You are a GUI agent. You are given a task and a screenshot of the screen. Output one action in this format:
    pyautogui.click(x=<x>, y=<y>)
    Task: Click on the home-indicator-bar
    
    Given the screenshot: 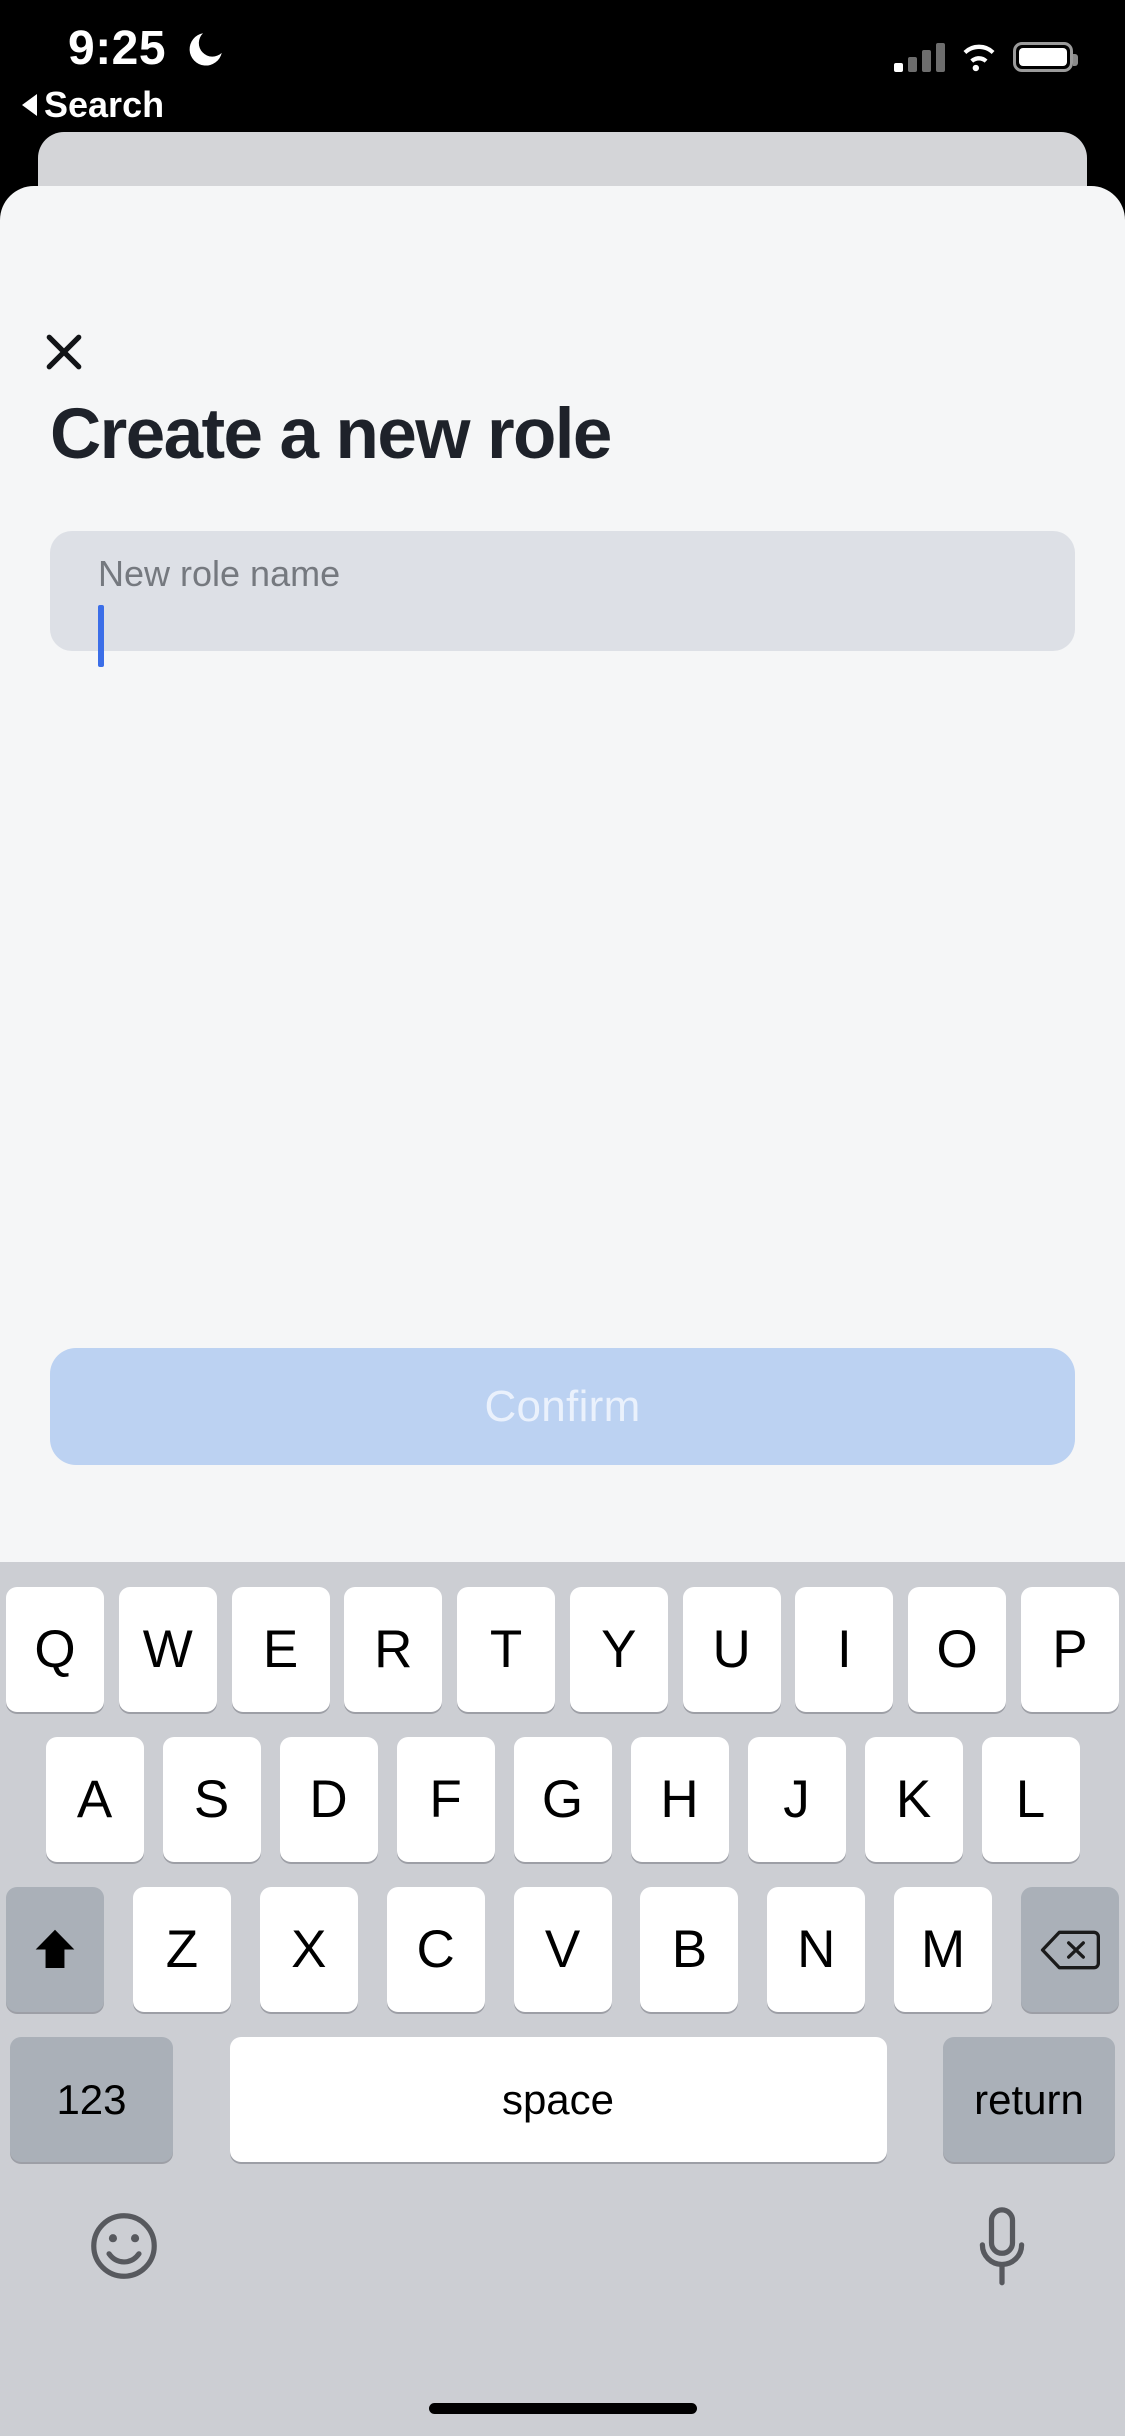 What is the action you would take?
    pyautogui.click(x=562, y=2408)
    